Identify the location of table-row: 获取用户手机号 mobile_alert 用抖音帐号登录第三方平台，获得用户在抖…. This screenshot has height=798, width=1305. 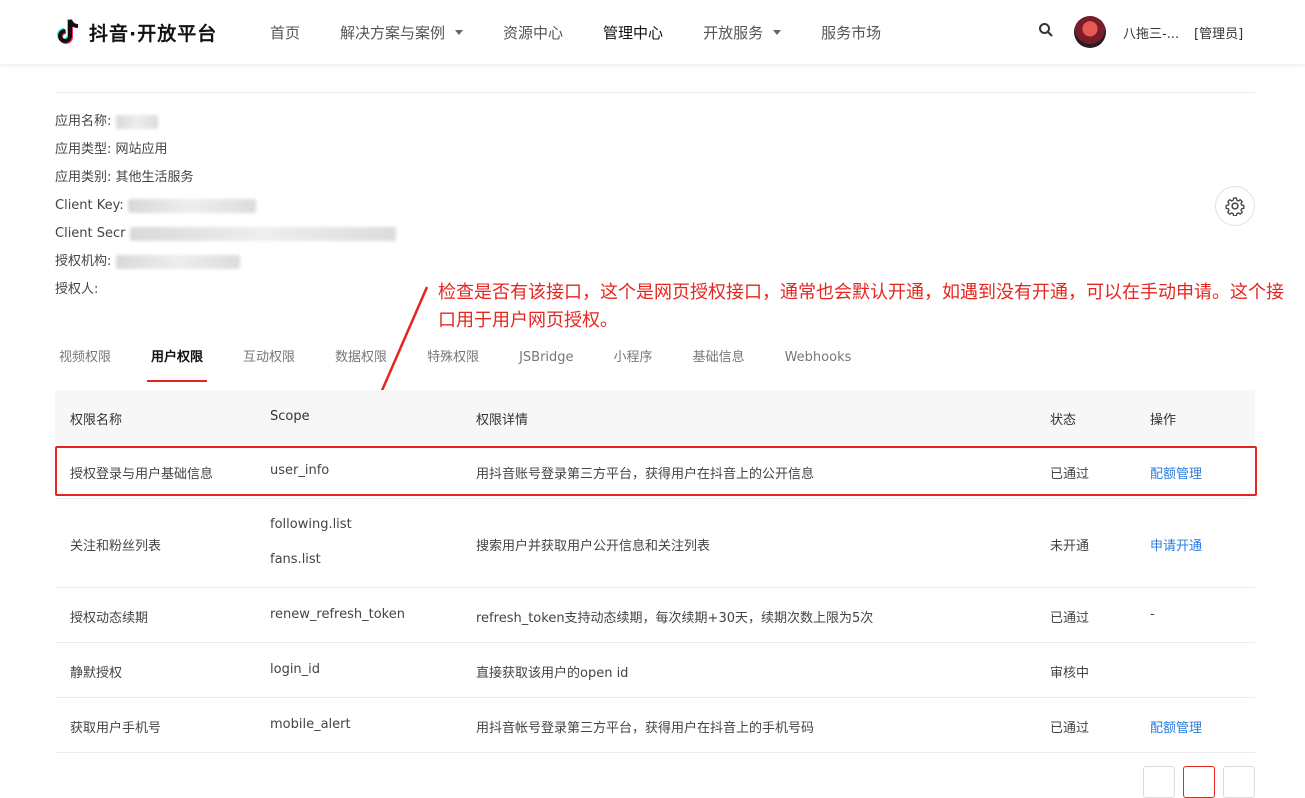
(655, 725).